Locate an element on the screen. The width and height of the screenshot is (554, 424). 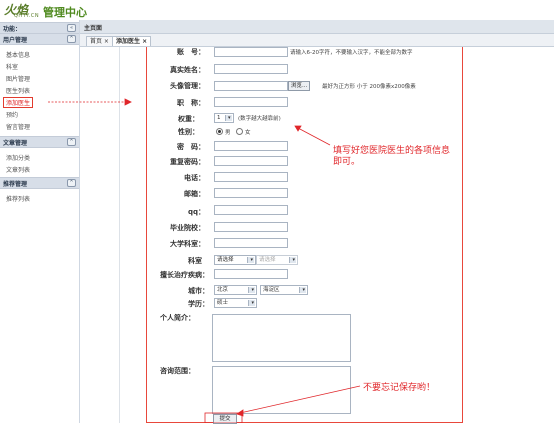
district-select: 海淀区 ▾ is located at coordinates (284, 290).